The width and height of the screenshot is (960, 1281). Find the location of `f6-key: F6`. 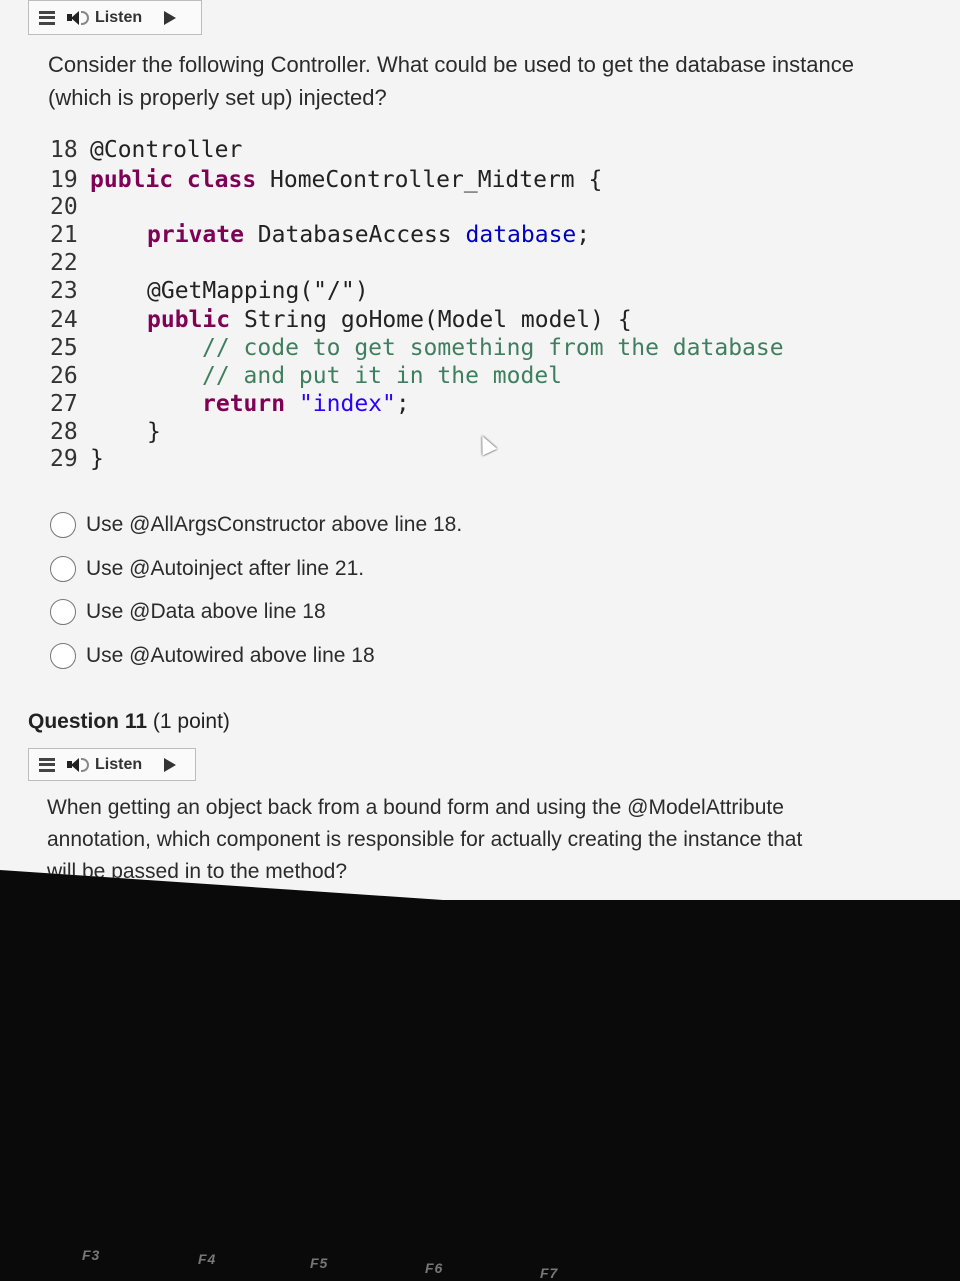

f6-key: F6 is located at coordinates (434, 1268).